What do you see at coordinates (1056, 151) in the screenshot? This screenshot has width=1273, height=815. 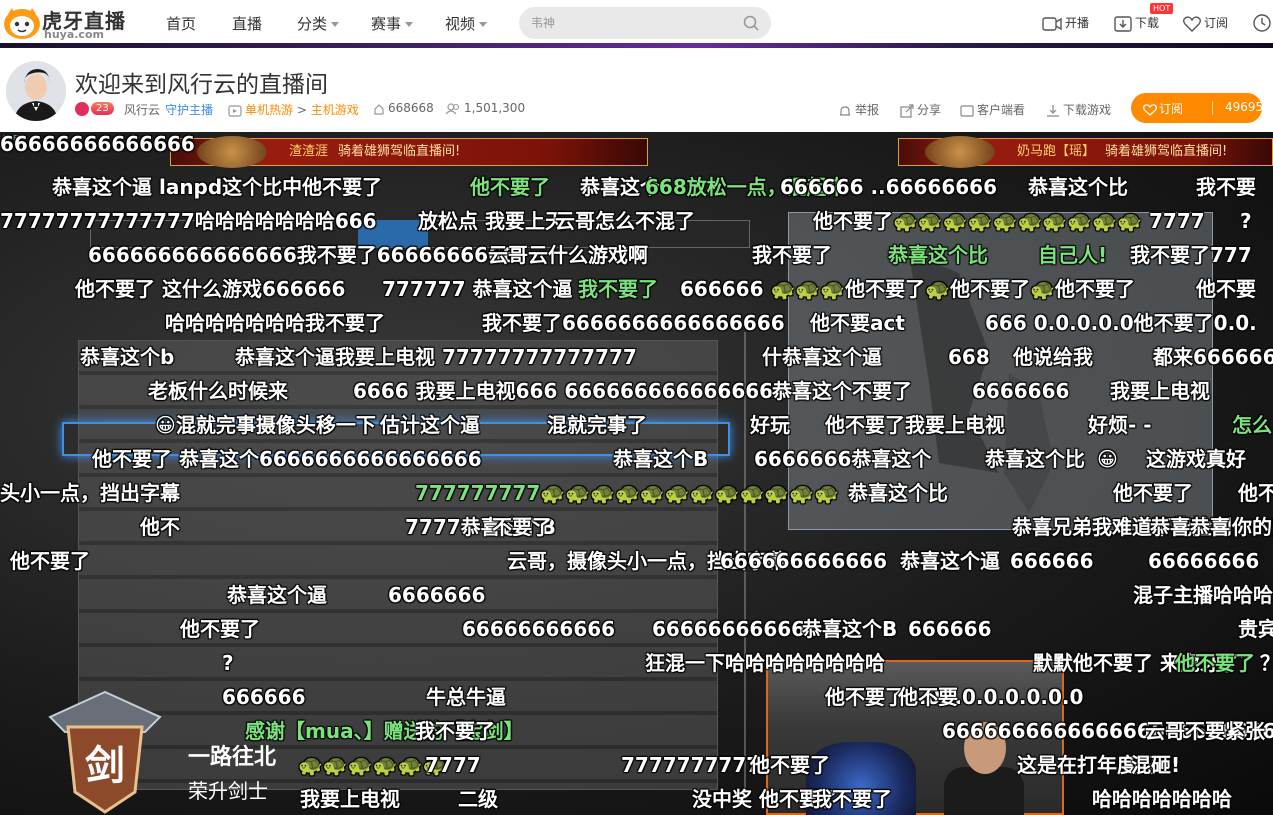 I see `banner-user-name: 奶马跑【瑶】` at bounding box center [1056, 151].